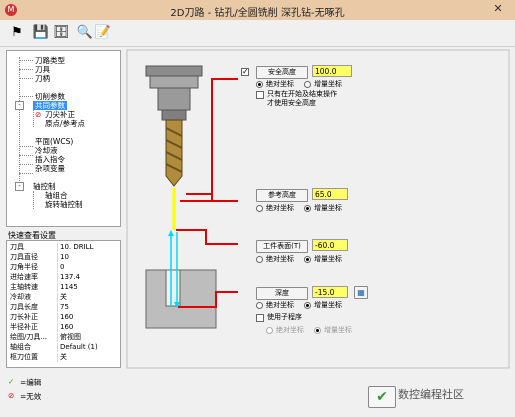 This screenshot has width=515, height=417. What do you see at coordinates (382, 397) in the screenshot?
I see `ok-button: ✔` at bounding box center [382, 397].